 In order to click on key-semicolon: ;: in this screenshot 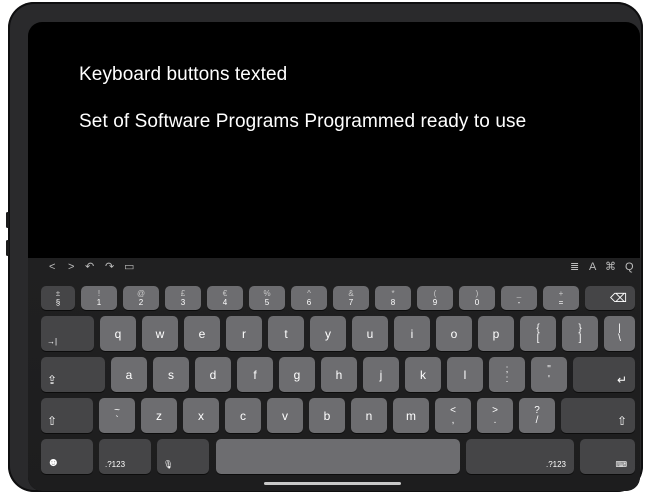, I will do `click(507, 374)`.